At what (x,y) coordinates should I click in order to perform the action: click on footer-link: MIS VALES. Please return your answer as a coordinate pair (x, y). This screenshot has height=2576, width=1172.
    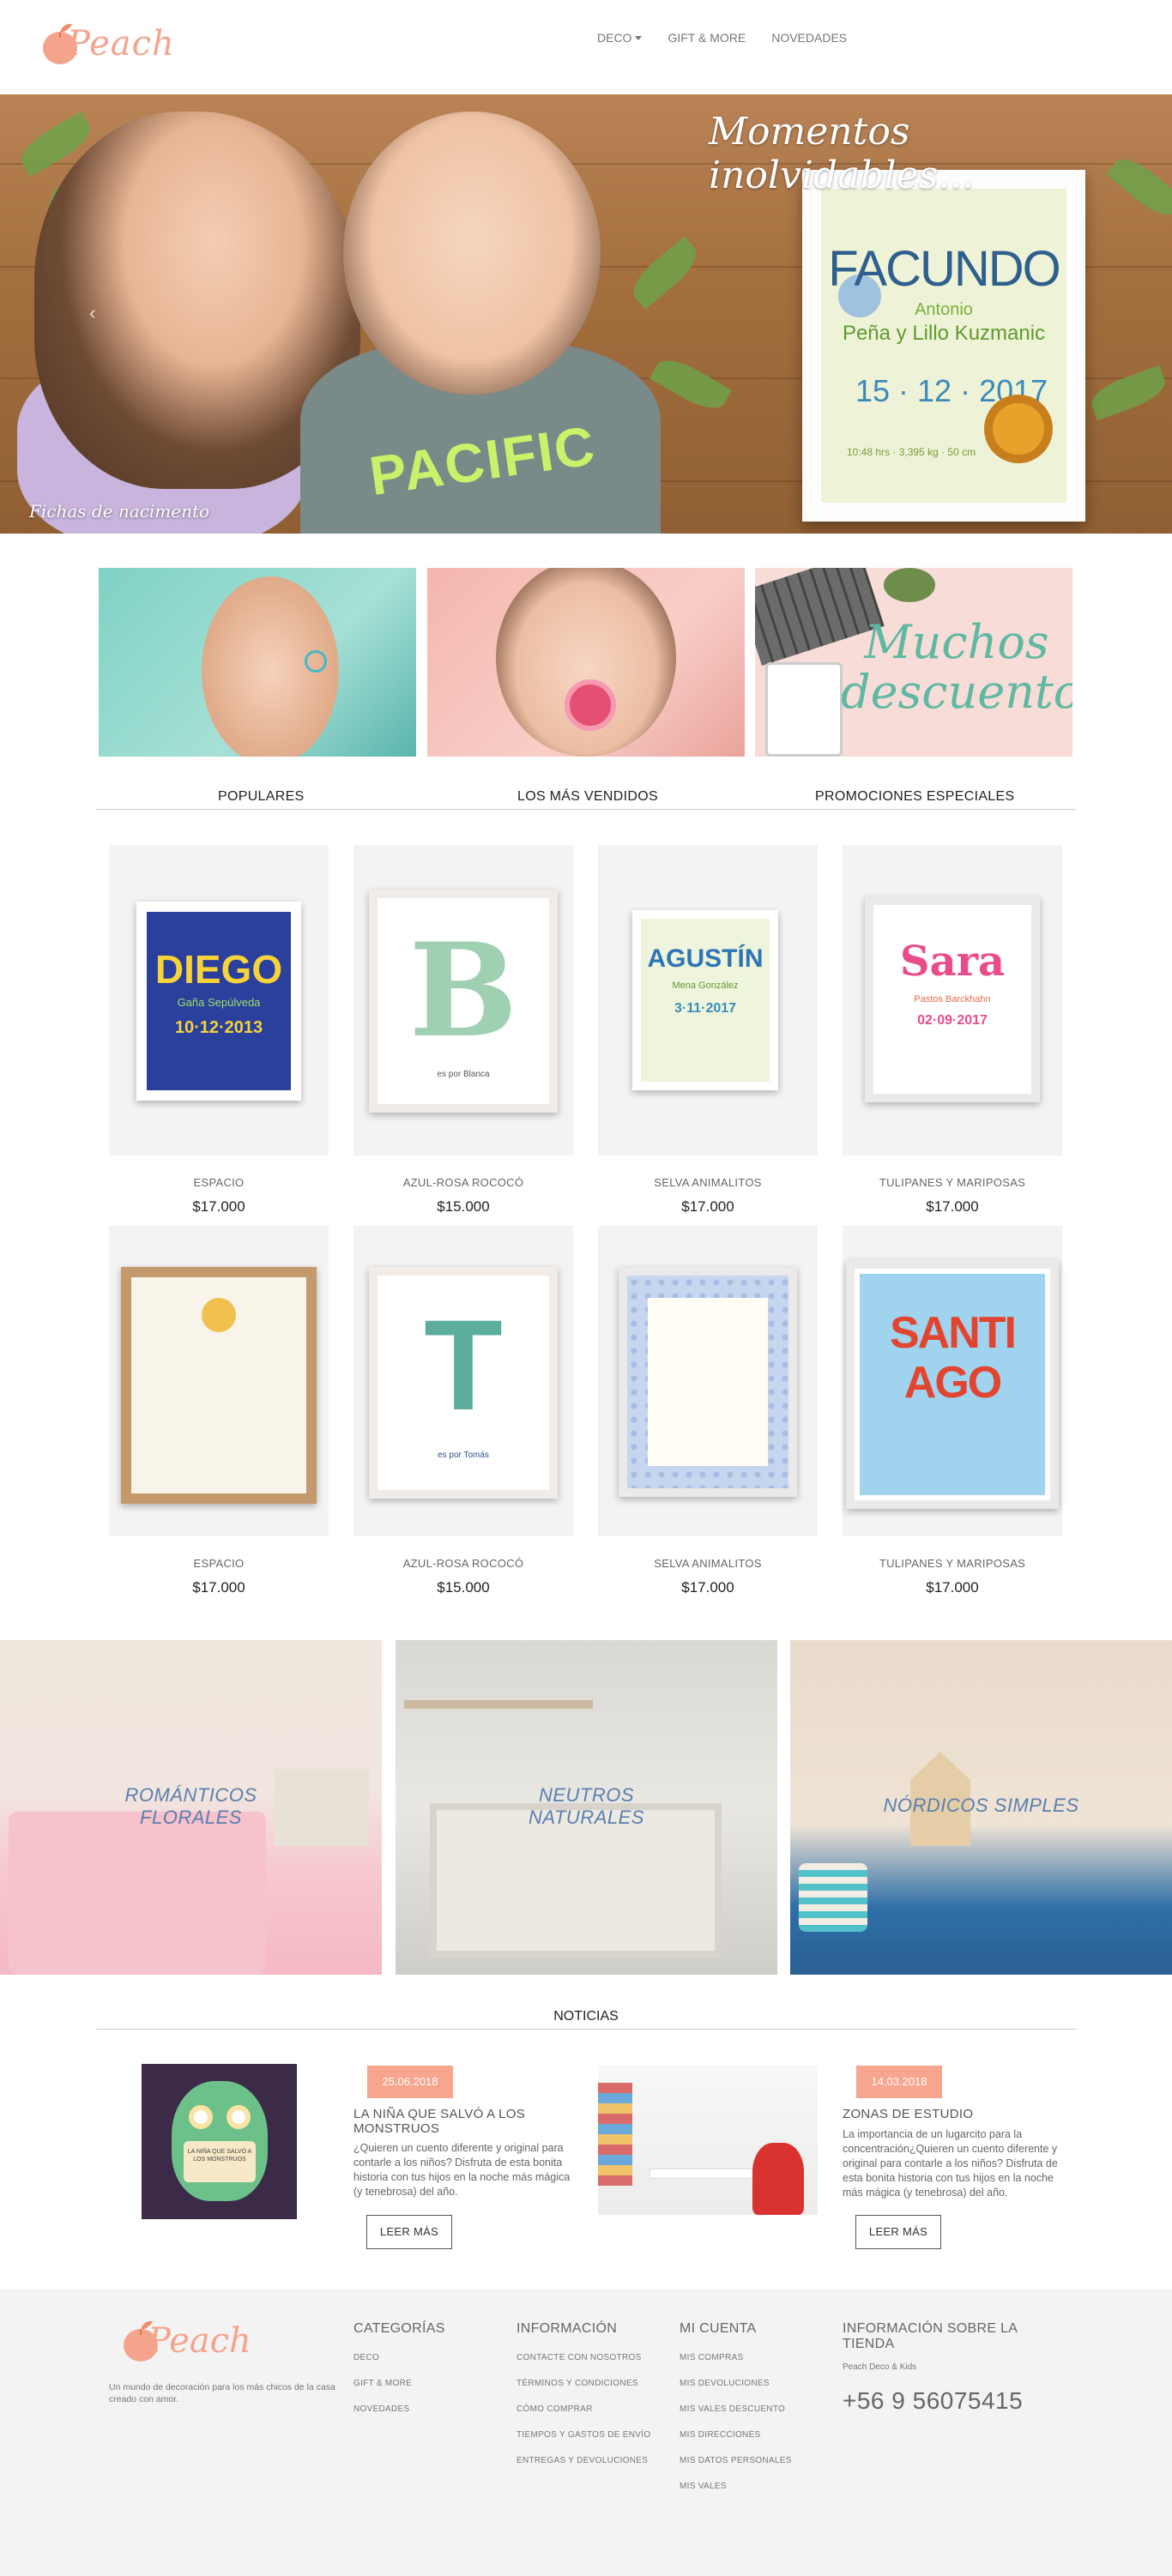
    Looking at the image, I should click on (703, 2486).